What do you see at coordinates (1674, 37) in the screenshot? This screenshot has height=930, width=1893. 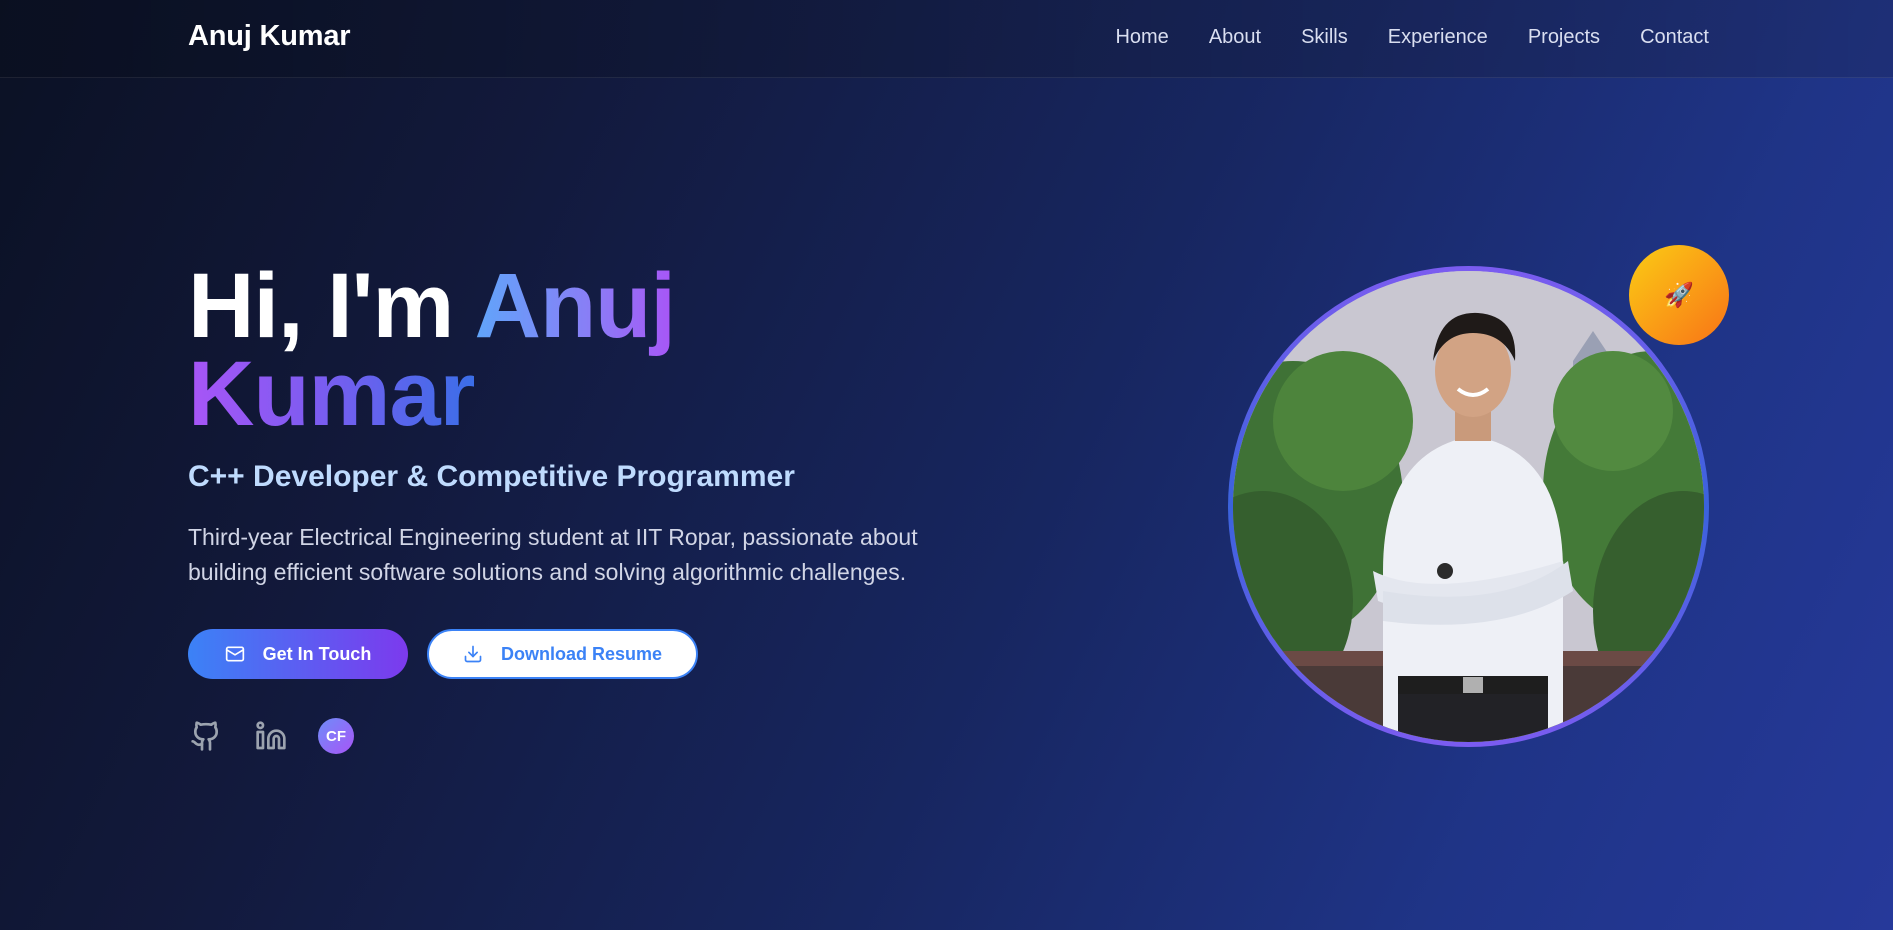 I see `nav-link-contact: Contact` at bounding box center [1674, 37].